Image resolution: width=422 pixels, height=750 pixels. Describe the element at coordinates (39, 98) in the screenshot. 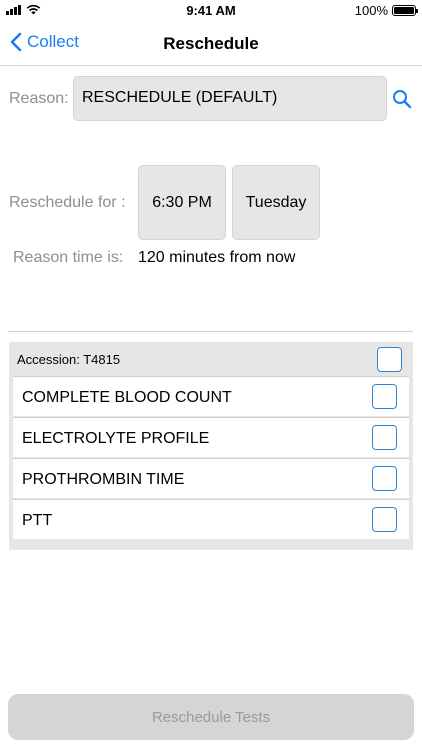

I see `reason-label: Reason:` at that location.